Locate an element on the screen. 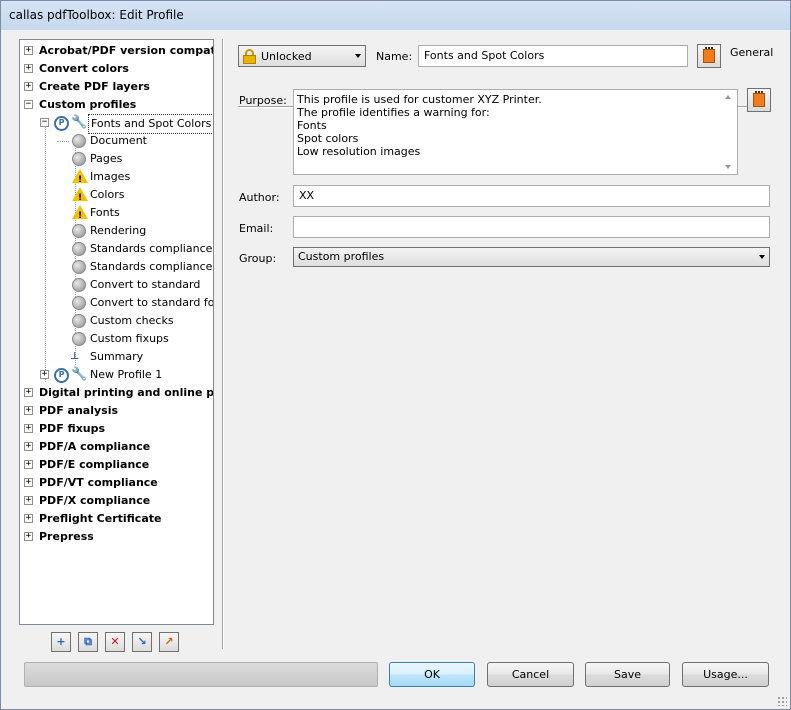 This screenshot has width=791, height=710. email-field is located at coordinates (531, 227).